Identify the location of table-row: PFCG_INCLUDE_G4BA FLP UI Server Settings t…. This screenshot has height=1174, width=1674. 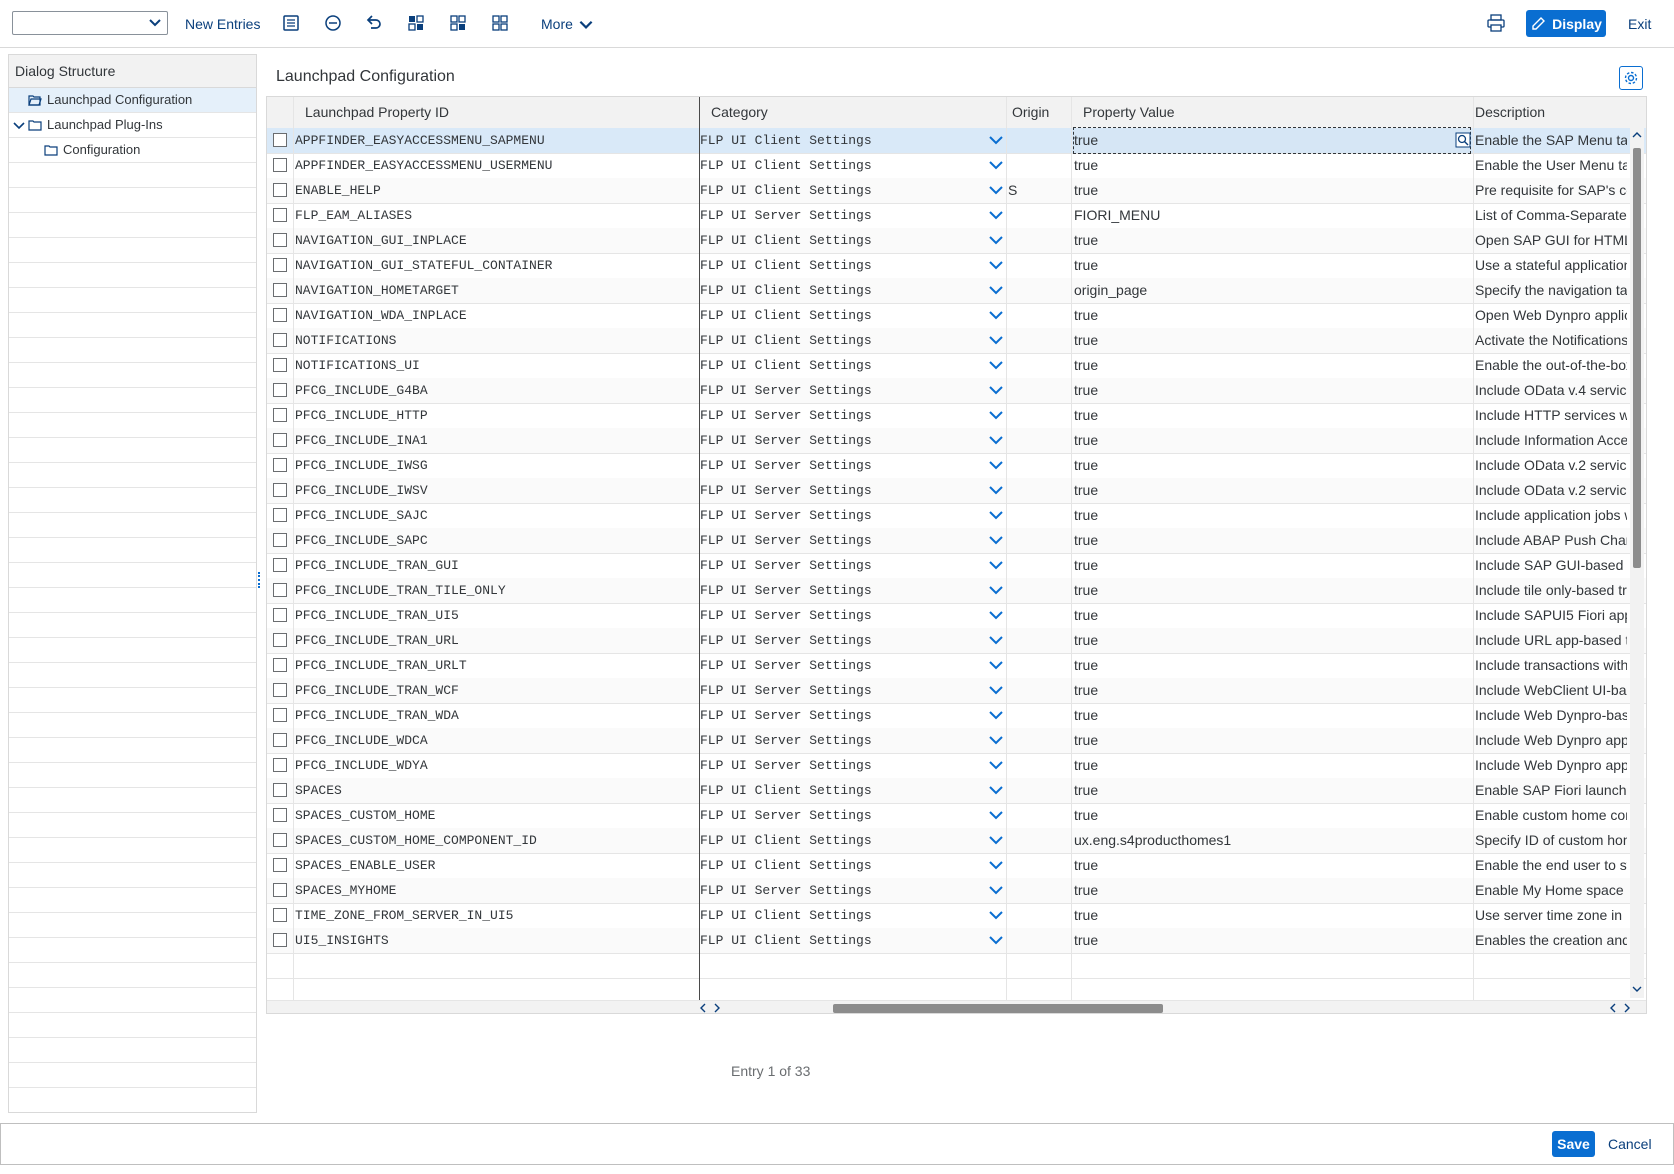
(956, 391).